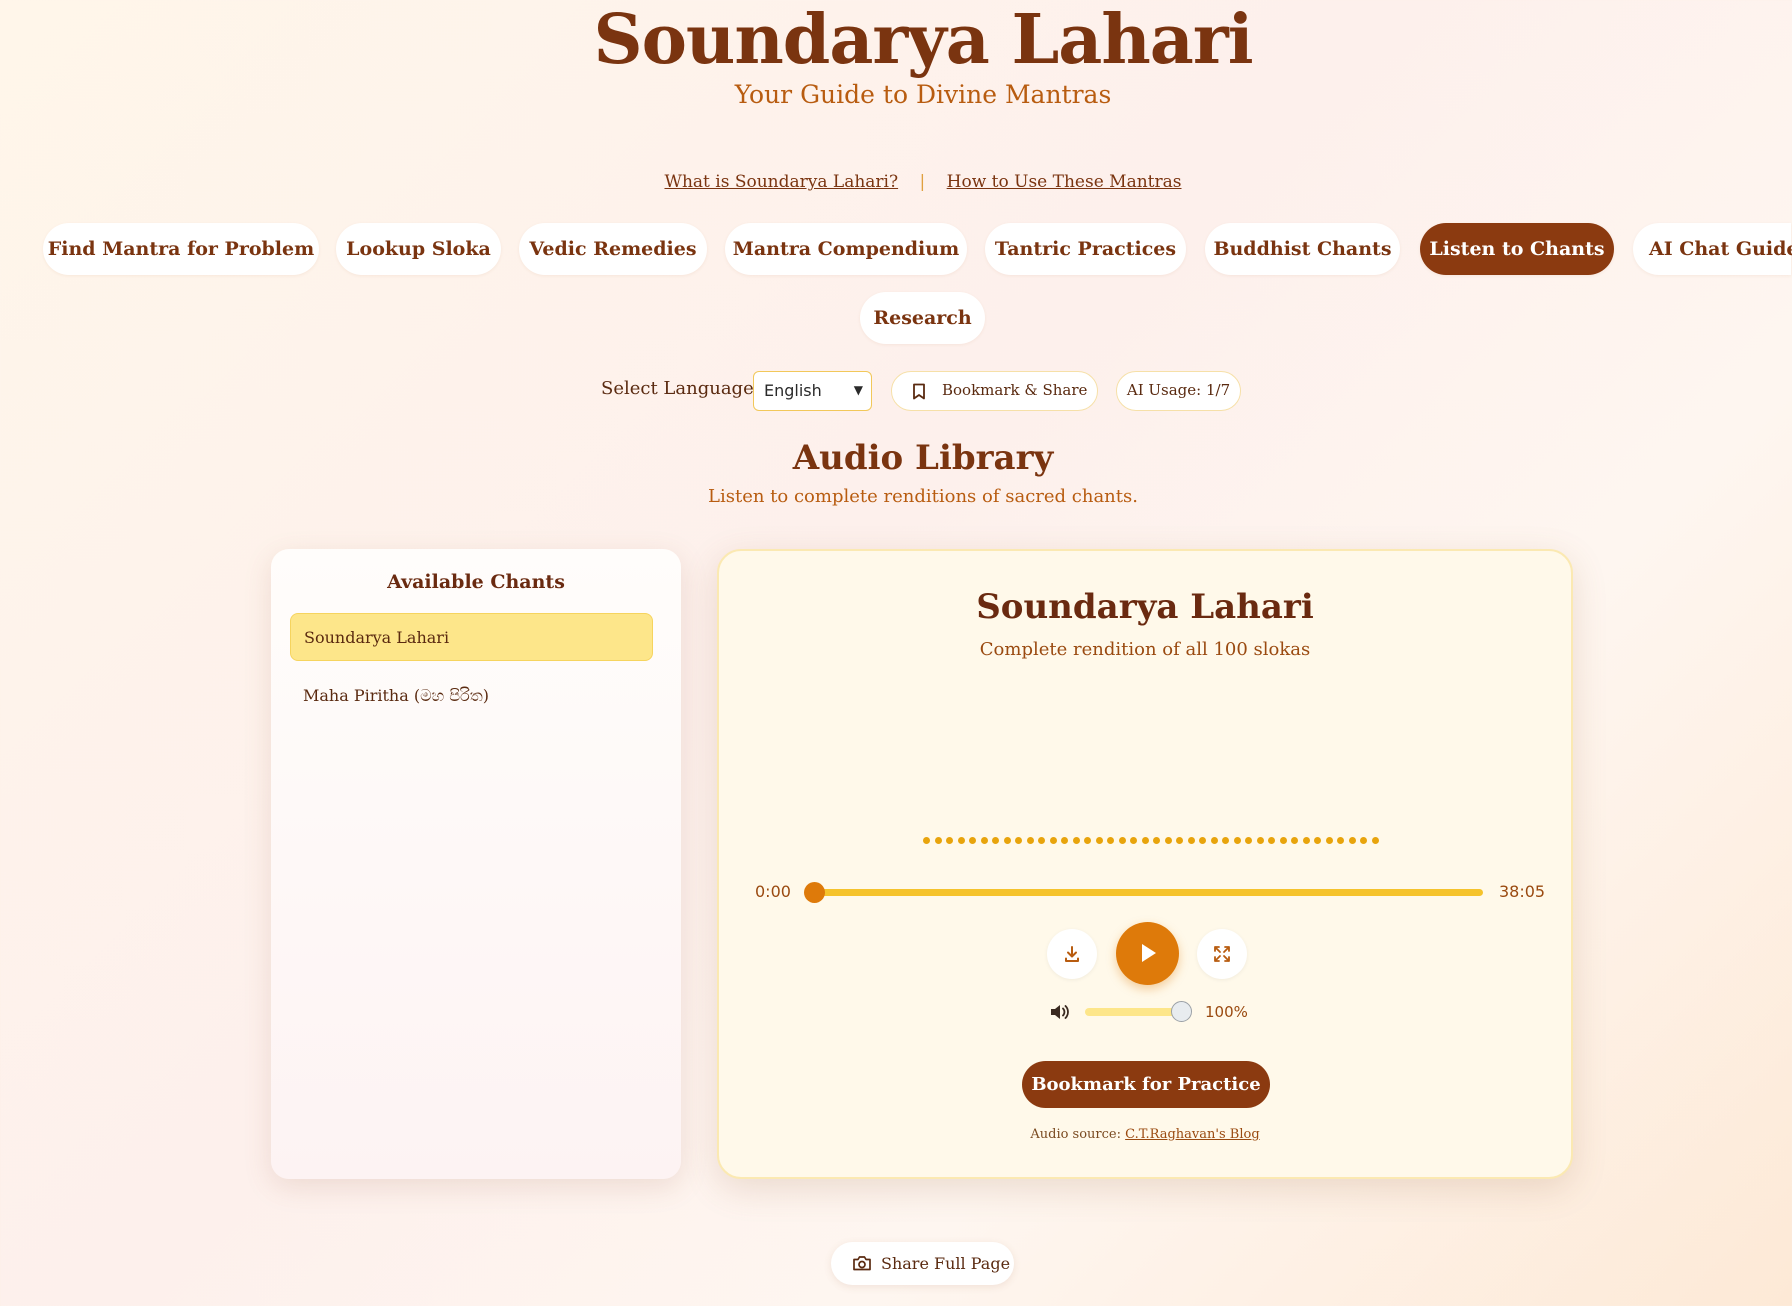 This screenshot has height=1306, width=1792. What do you see at coordinates (1145, 649) in the screenshot?
I see `player-description: Complete rendition of all 100 slokas` at bounding box center [1145, 649].